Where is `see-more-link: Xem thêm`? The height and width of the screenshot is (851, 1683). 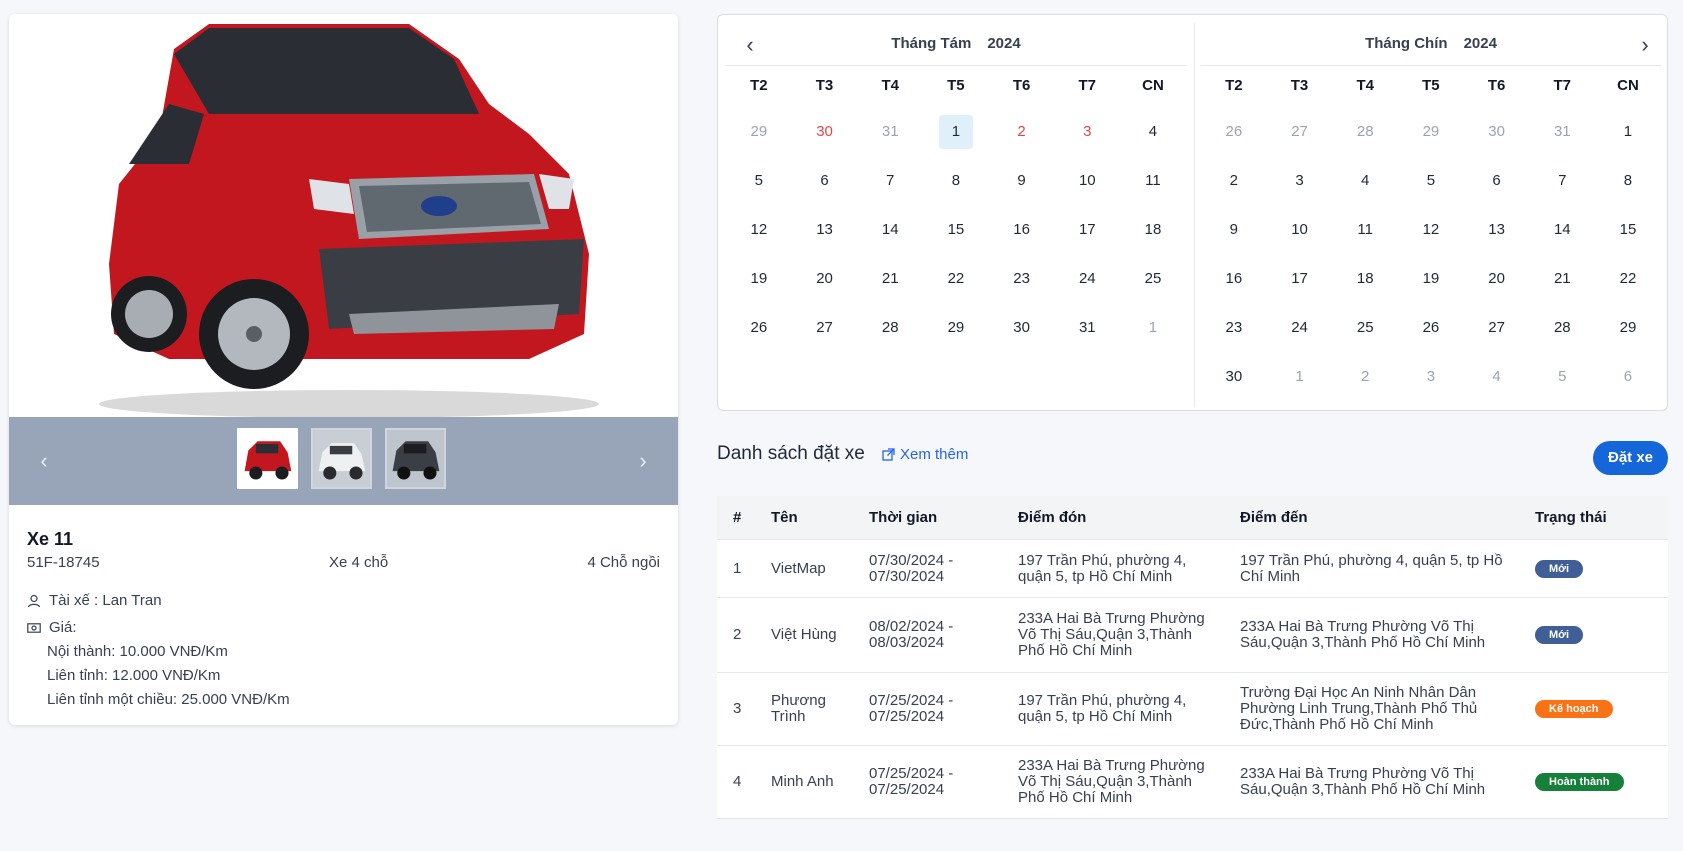 see-more-link: Xem thêm is located at coordinates (925, 454).